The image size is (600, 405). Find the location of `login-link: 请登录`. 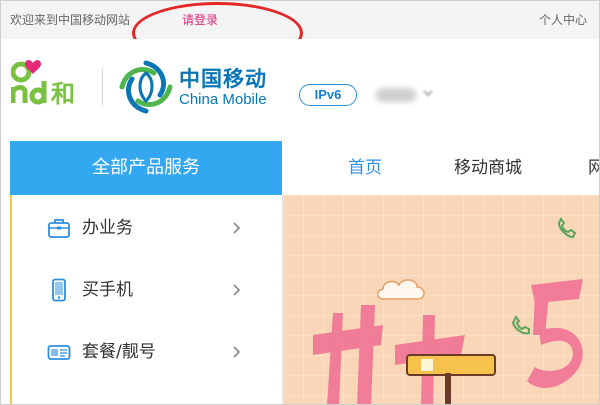

login-link: 请登录 is located at coordinates (200, 20).